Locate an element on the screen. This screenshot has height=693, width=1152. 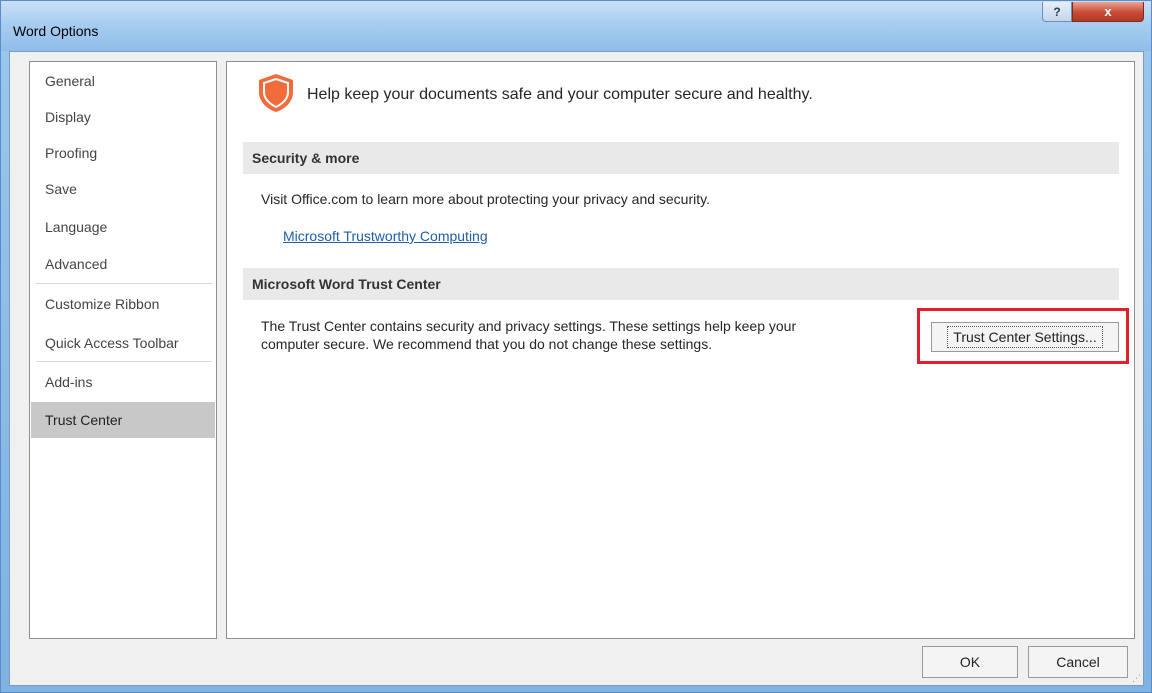
sidebar-item-label: Add-ins is located at coordinates (69, 382).